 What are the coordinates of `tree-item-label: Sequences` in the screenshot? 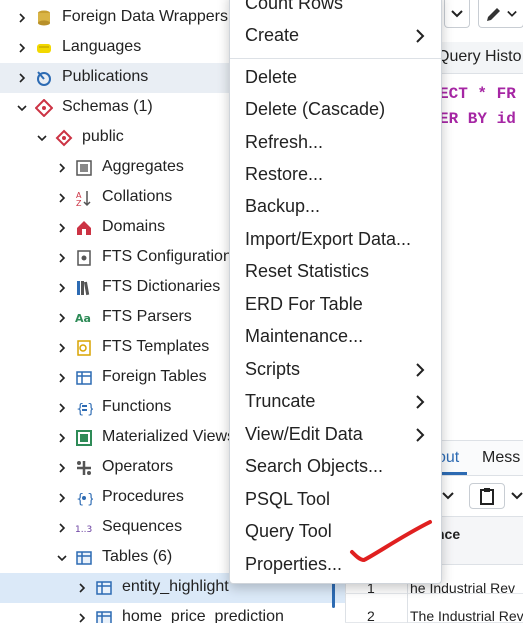 It's located at (142, 526).